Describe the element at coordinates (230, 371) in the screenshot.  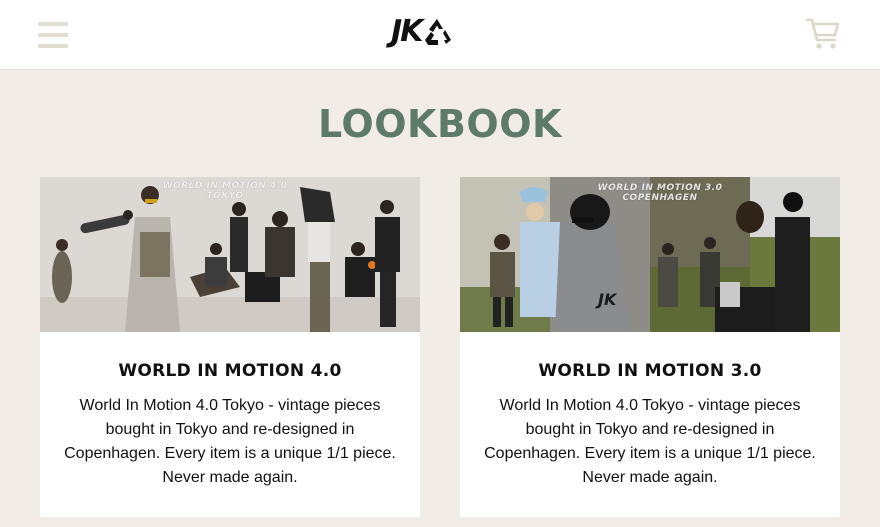
I see `card-title: WORLD IN MOTION 4.0` at that location.